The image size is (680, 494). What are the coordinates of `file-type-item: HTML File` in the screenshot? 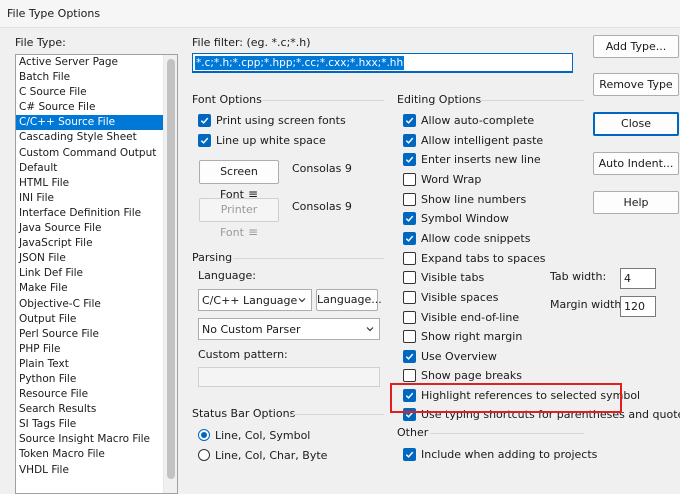 It's located at (90, 183).